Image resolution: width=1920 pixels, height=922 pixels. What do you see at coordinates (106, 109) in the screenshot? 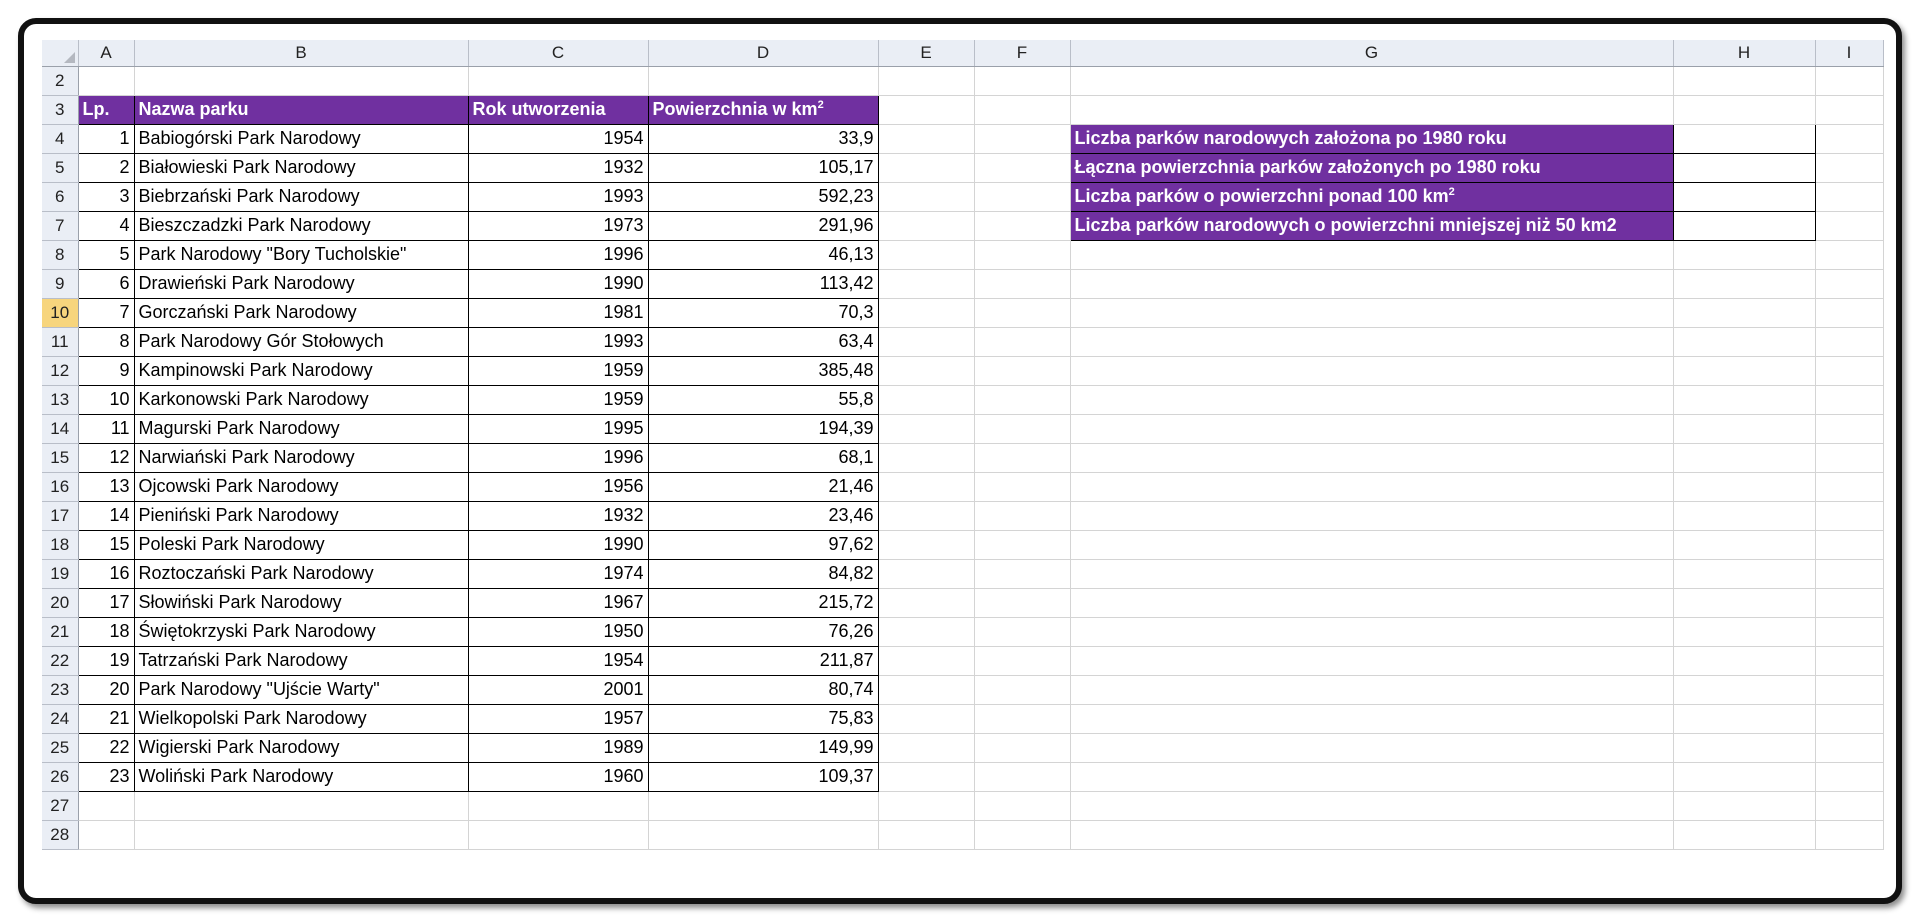
I see `header-lp: Lp.` at bounding box center [106, 109].